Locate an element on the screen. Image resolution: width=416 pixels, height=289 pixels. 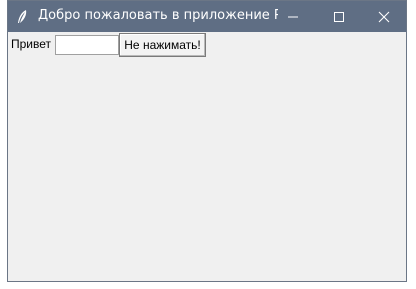
minimize-icon is located at coordinates (293, 16).